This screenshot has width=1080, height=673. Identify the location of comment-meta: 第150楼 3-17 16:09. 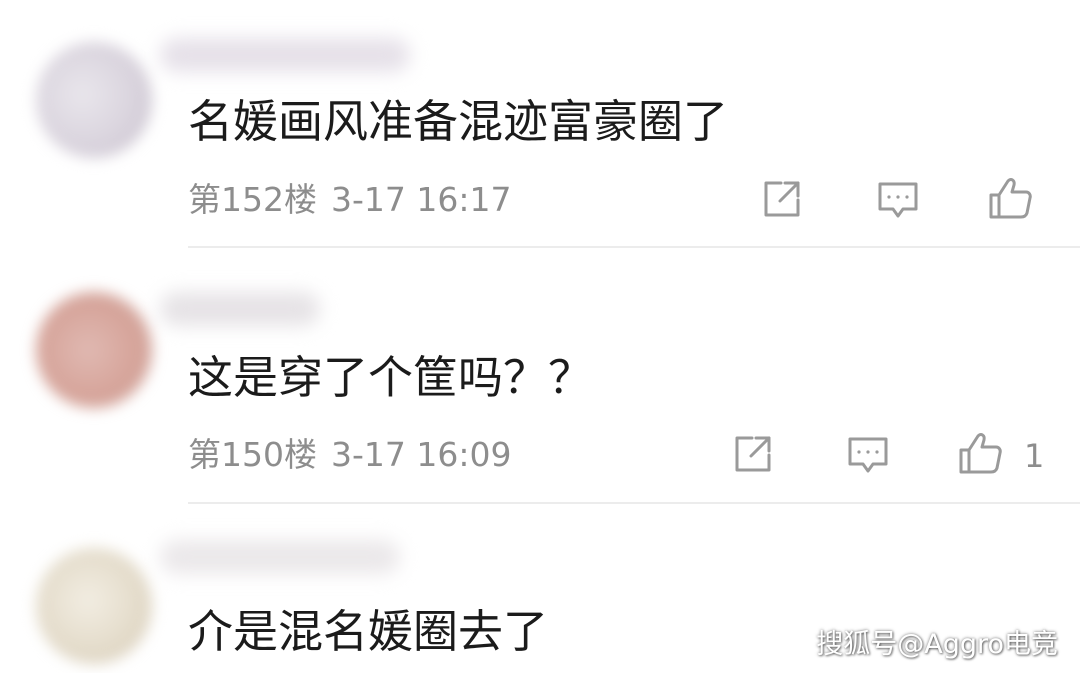
(350, 455).